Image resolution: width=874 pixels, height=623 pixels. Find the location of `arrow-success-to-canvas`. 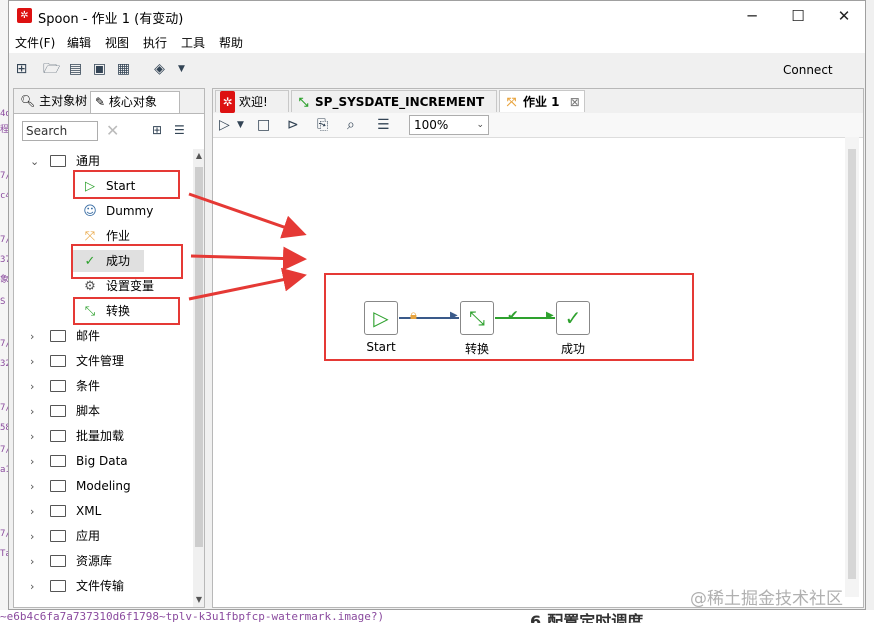

arrow-success-to-canvas is located at coordinates (248, 258).